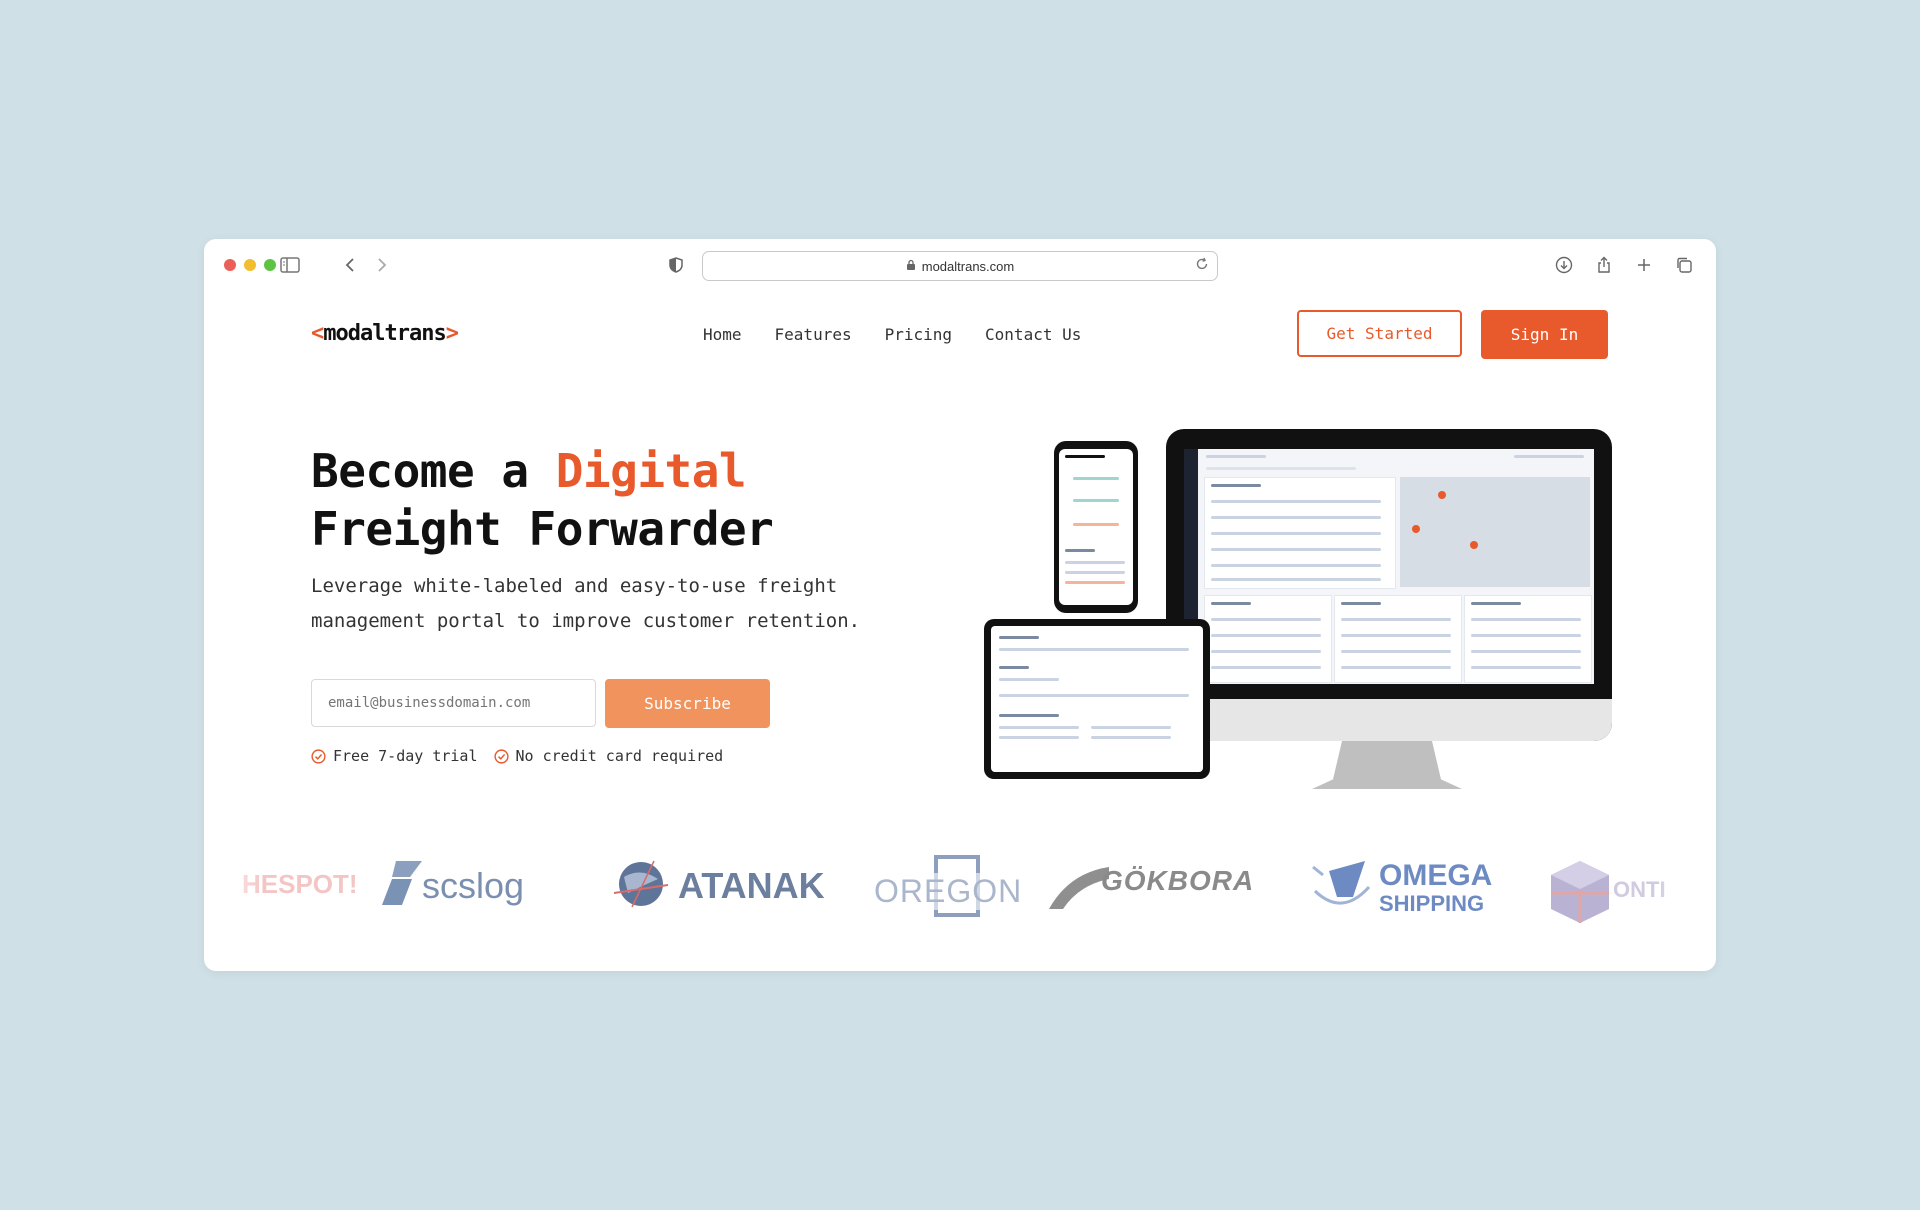  What do you see at coordinates (1544, 334) in the screenshot?
I see `sign-in-button: Sign In` at bounding box center [1544, 334].